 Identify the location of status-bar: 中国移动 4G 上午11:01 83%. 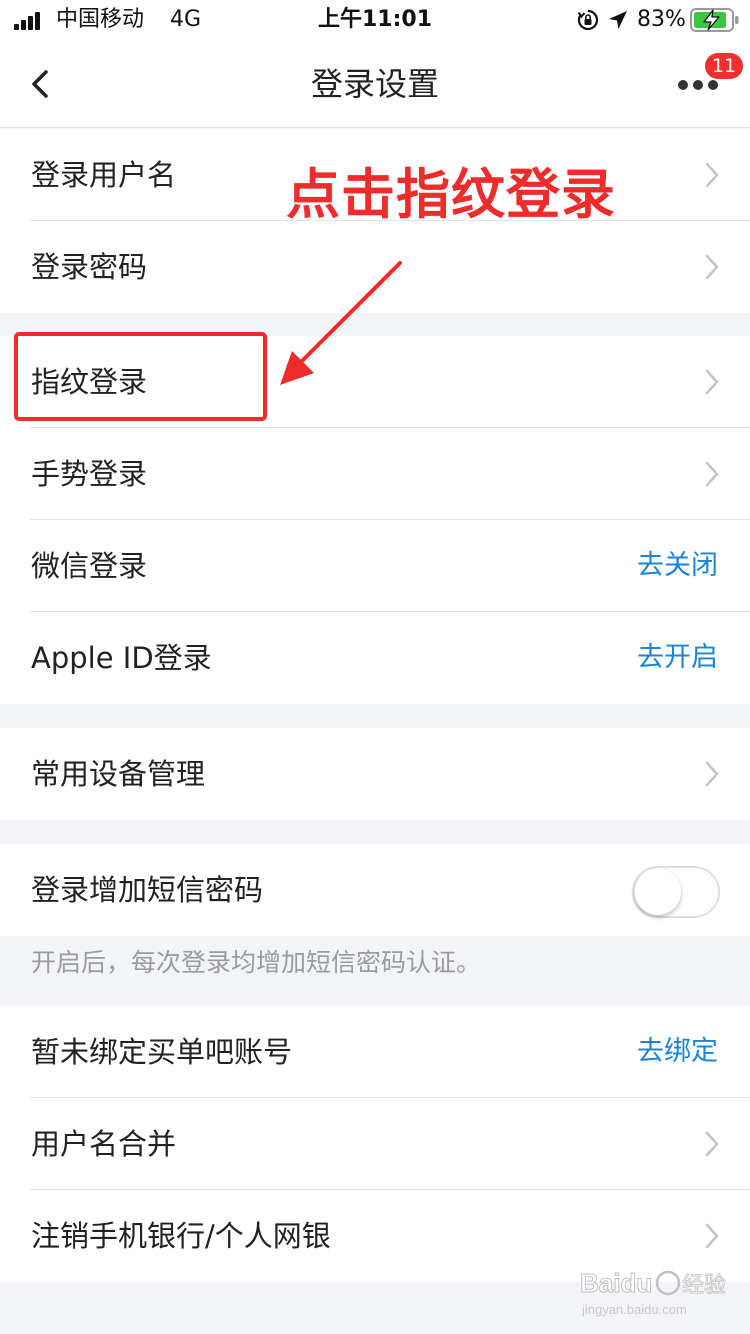
(375, 20).